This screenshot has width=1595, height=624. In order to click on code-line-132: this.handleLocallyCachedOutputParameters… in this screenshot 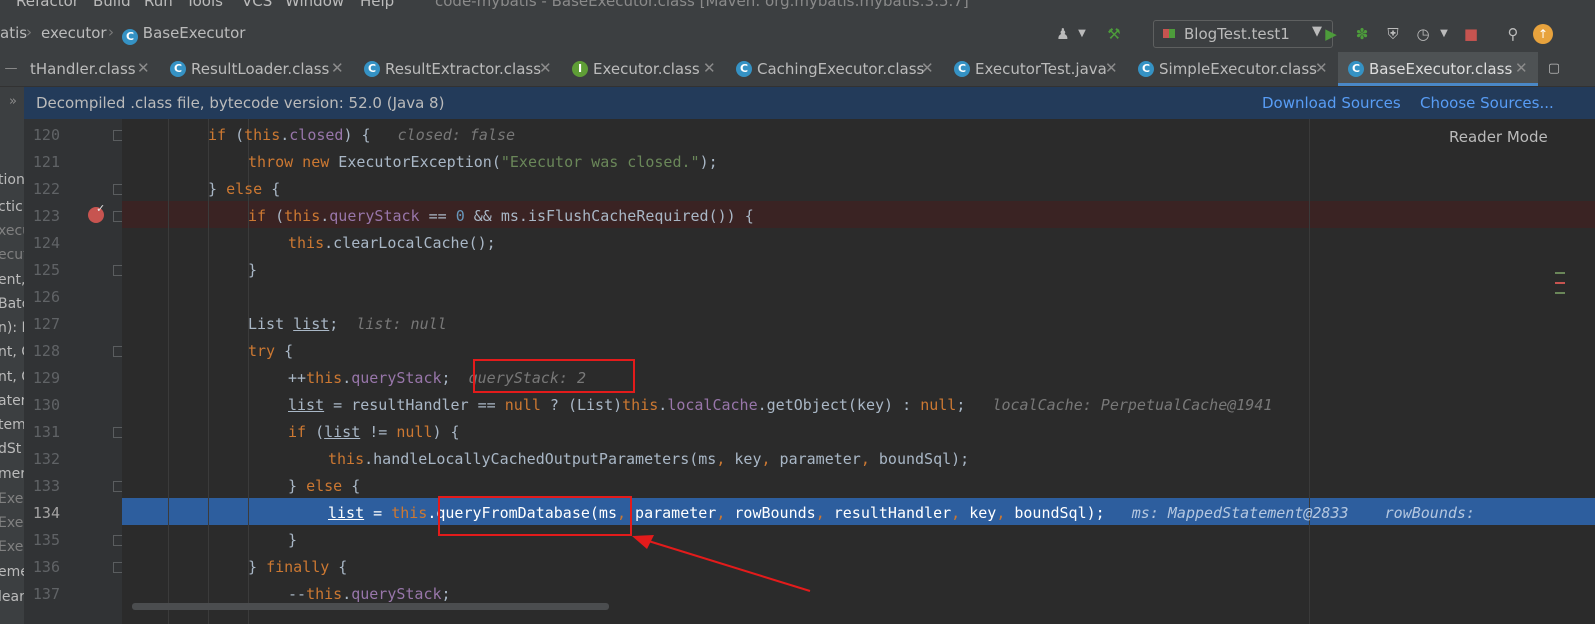, I will do `click(649, 459)`.